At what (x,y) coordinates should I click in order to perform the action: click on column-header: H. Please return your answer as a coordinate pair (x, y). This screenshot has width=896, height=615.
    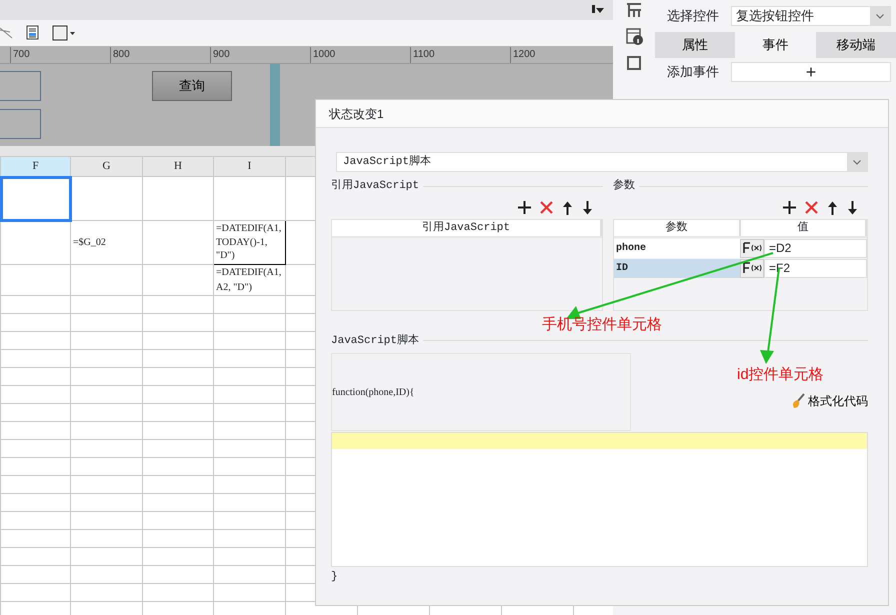
    Looking at the image, I should click on (178, 166).